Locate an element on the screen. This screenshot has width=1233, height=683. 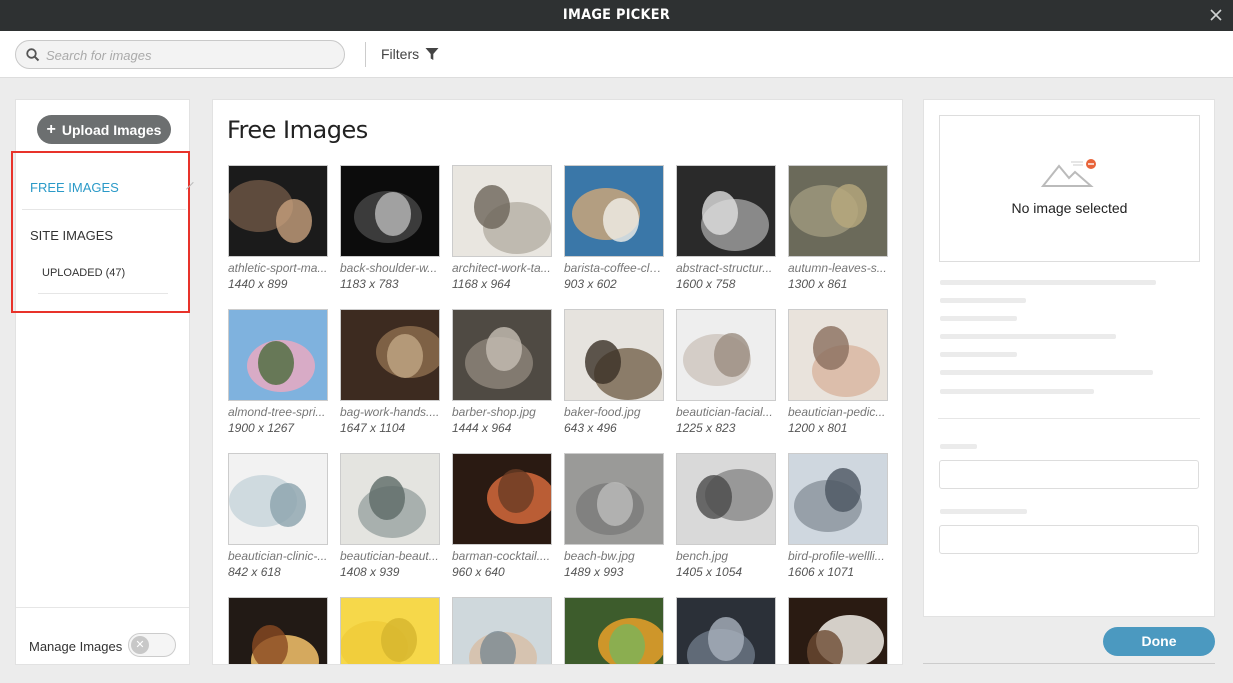
titlebar: IMAGE PICKER is located at coordinates (616, 15).